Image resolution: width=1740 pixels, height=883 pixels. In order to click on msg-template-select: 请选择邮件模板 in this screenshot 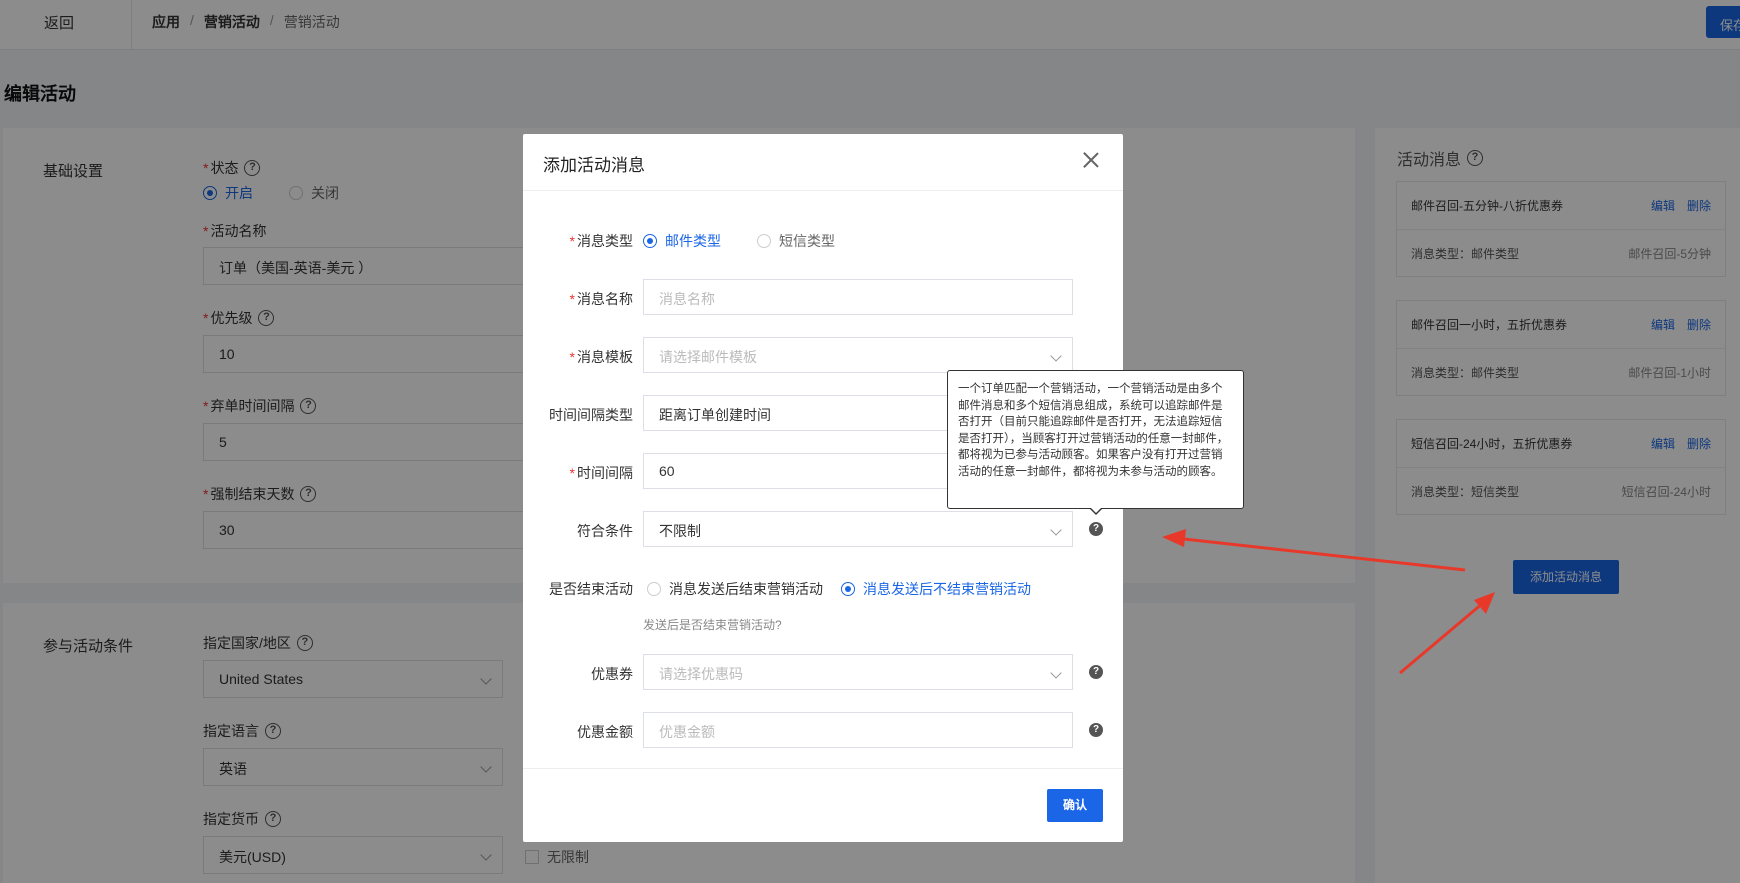, I will do `click(858, 355)`.